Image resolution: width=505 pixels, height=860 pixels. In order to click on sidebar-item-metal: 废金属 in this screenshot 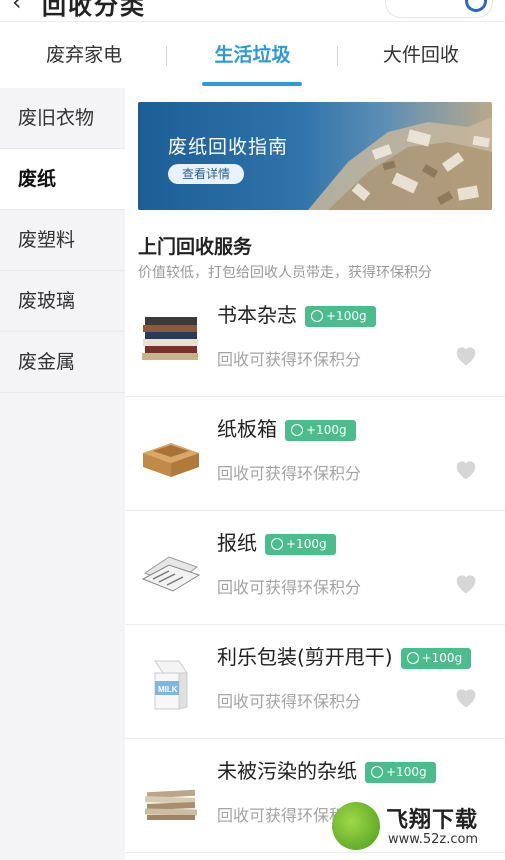, I will do `click(62, 362)`.